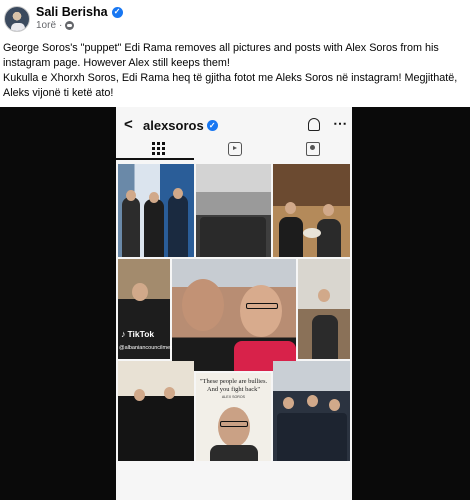 The image size is (470, 500). I want to click on photo-selfie, so click(234, 315).